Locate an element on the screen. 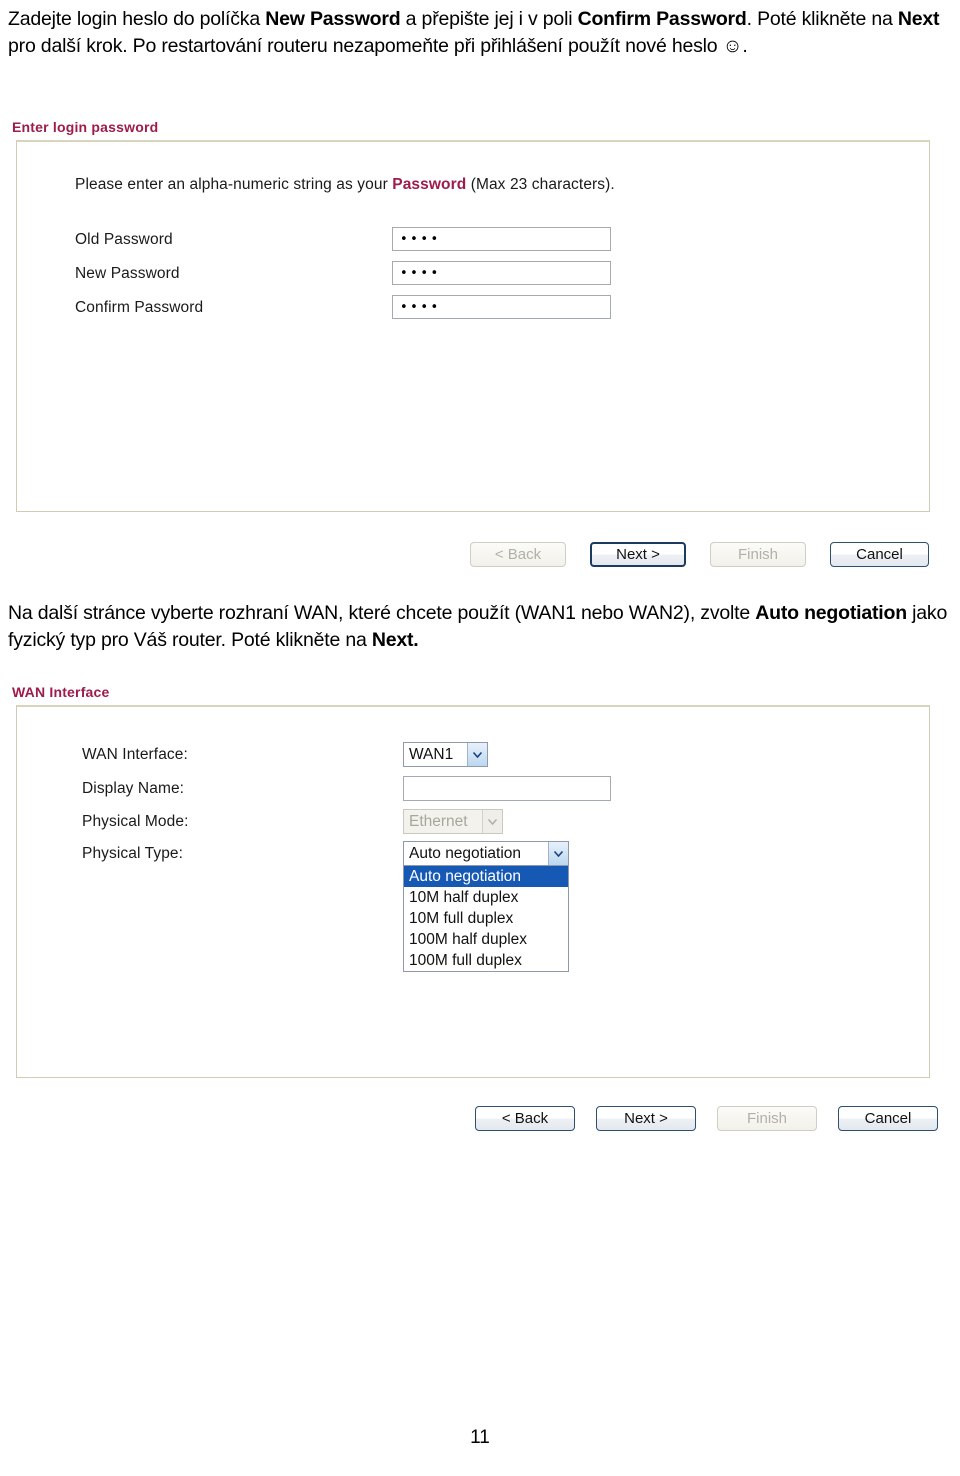  physical-type-option: 100M half duplex is located at coordinates (486, 939).